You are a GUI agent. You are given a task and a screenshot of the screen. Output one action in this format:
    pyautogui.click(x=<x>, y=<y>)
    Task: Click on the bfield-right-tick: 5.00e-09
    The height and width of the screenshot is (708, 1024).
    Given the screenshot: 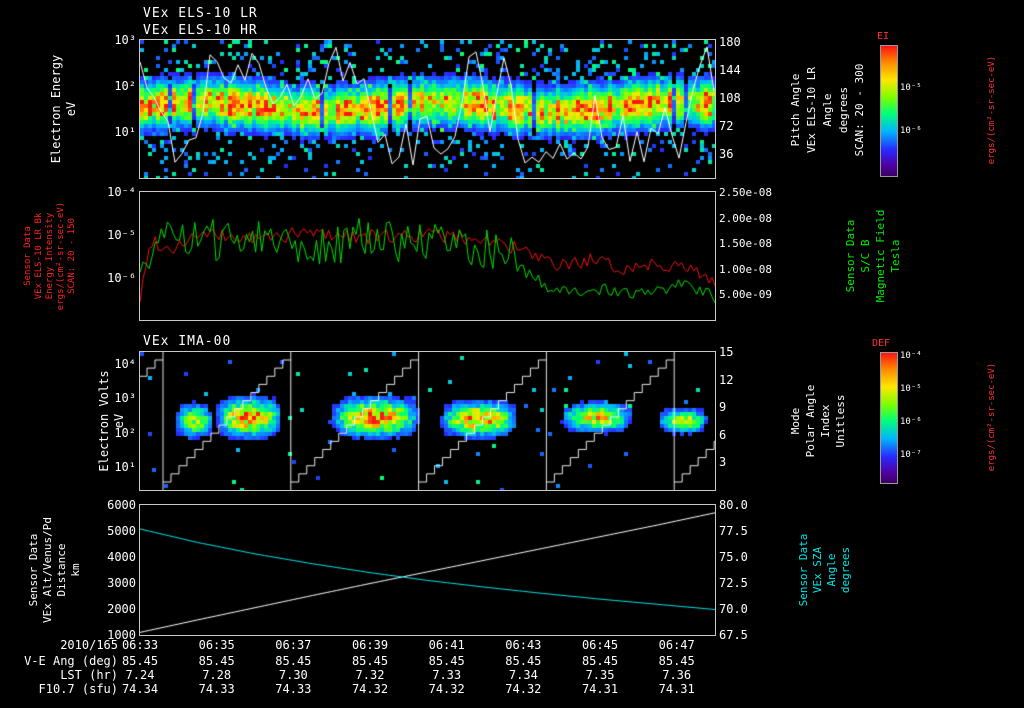 What is the action you would take?
    pyautogui.click(x=745, y=294)
    